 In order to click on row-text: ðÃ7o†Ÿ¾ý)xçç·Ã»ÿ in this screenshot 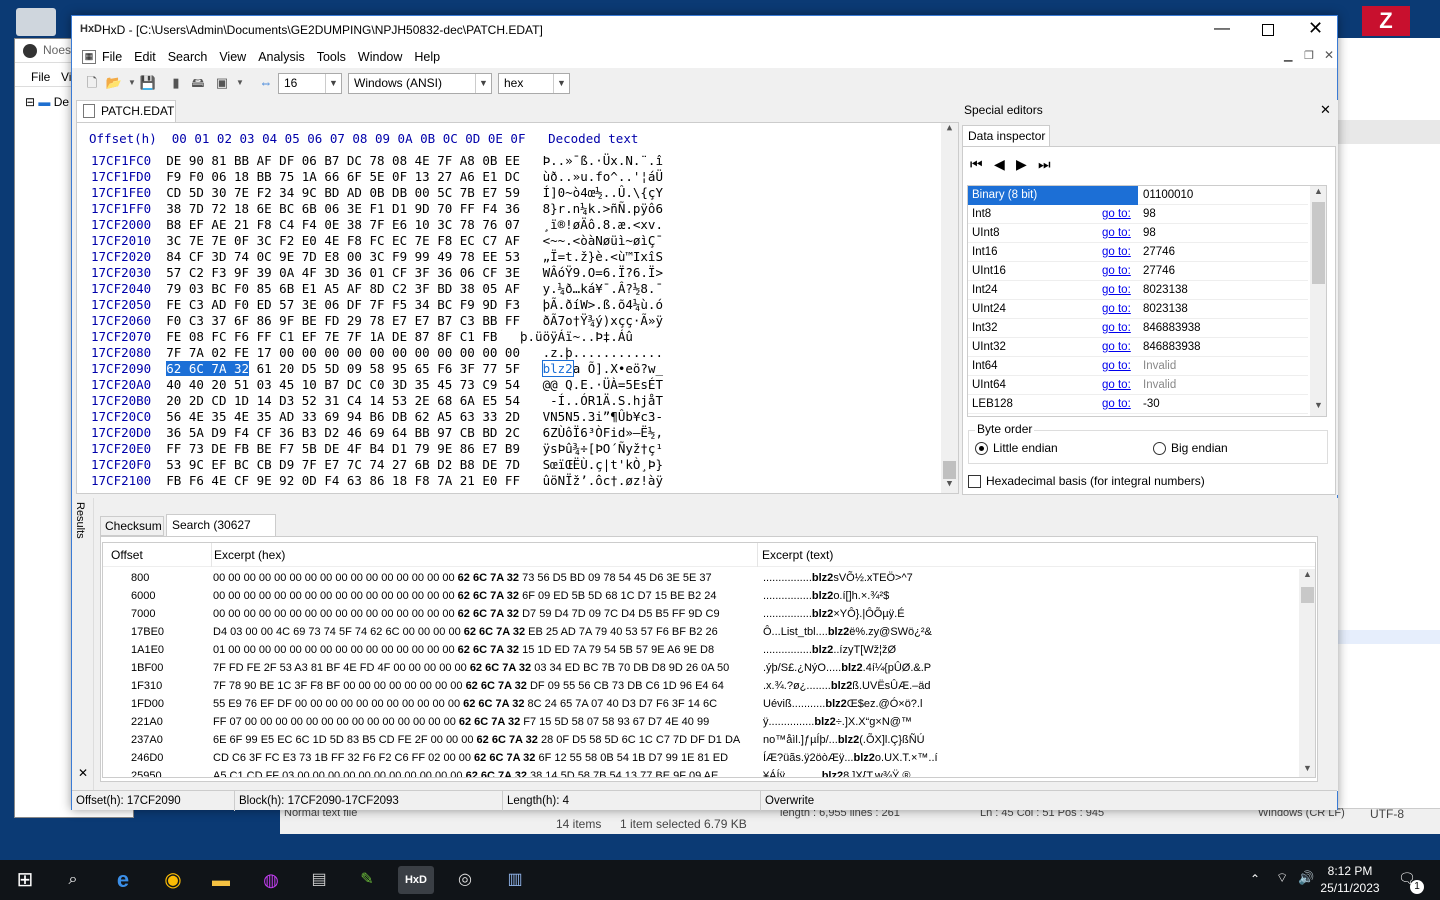, I will do `click(603, 320)`.